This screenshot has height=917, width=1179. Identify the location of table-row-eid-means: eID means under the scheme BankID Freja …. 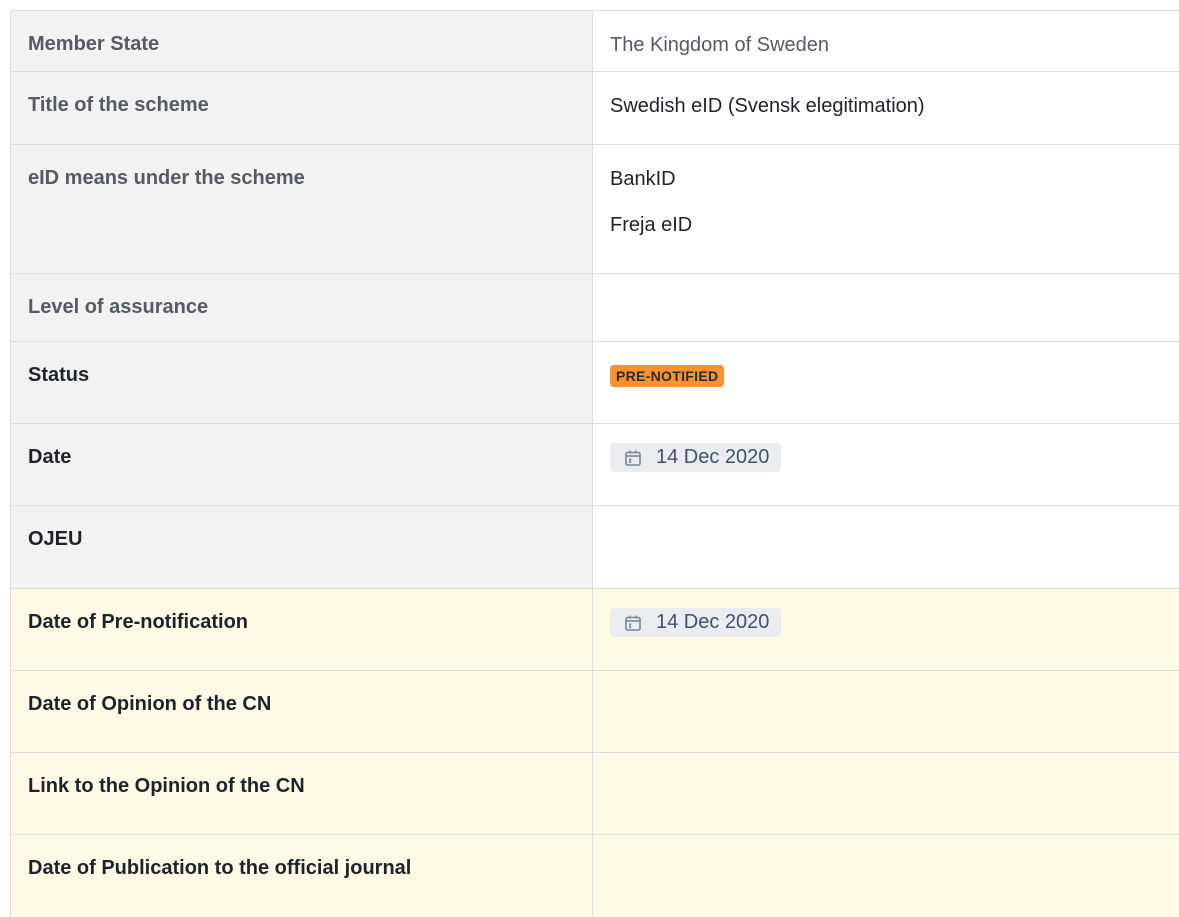
(595, 209).